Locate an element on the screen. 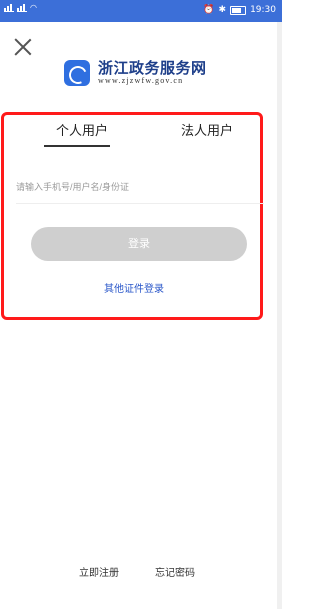 The width and height of the screenshot is (320, 609). brand-text: 浙江政务服务网 www.zjzwfw.gov.cn is located at coordinates (152, 73).